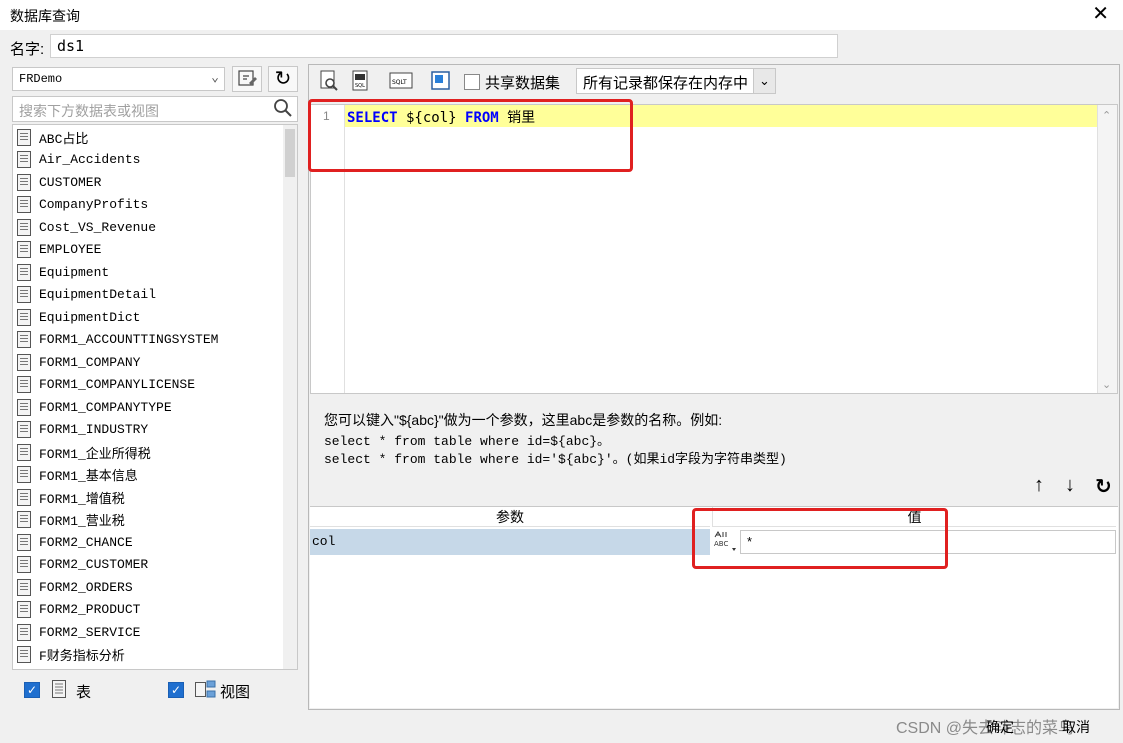 This screenshot has width=1123, height=743. What do you see at coordinates (1107, 249) in the screenshot?
I see `editor-scrollbar: ⌃ ⌄` at bounding box center [1107, 249].